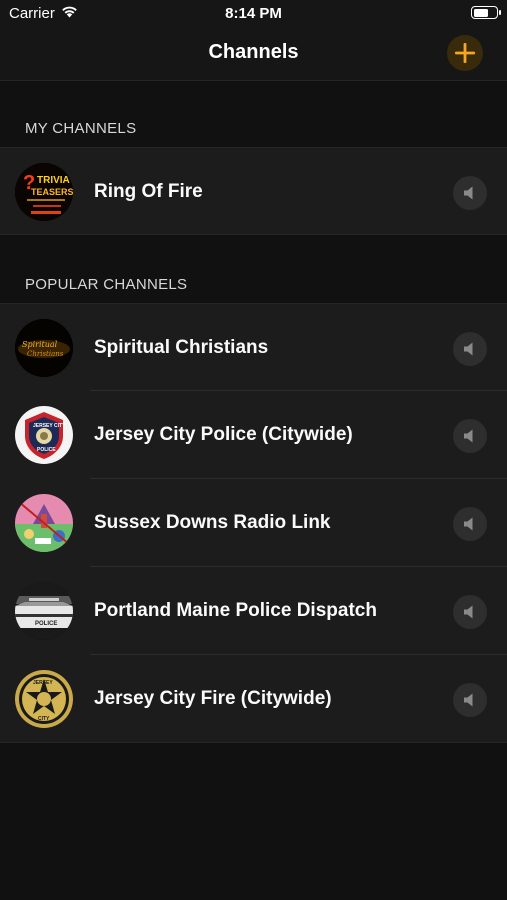 Image resolution: width=507 pixels, height=900 pixels. I want to click on spiritual-christians-logo: Spiritual Christians, so click(44, 348).